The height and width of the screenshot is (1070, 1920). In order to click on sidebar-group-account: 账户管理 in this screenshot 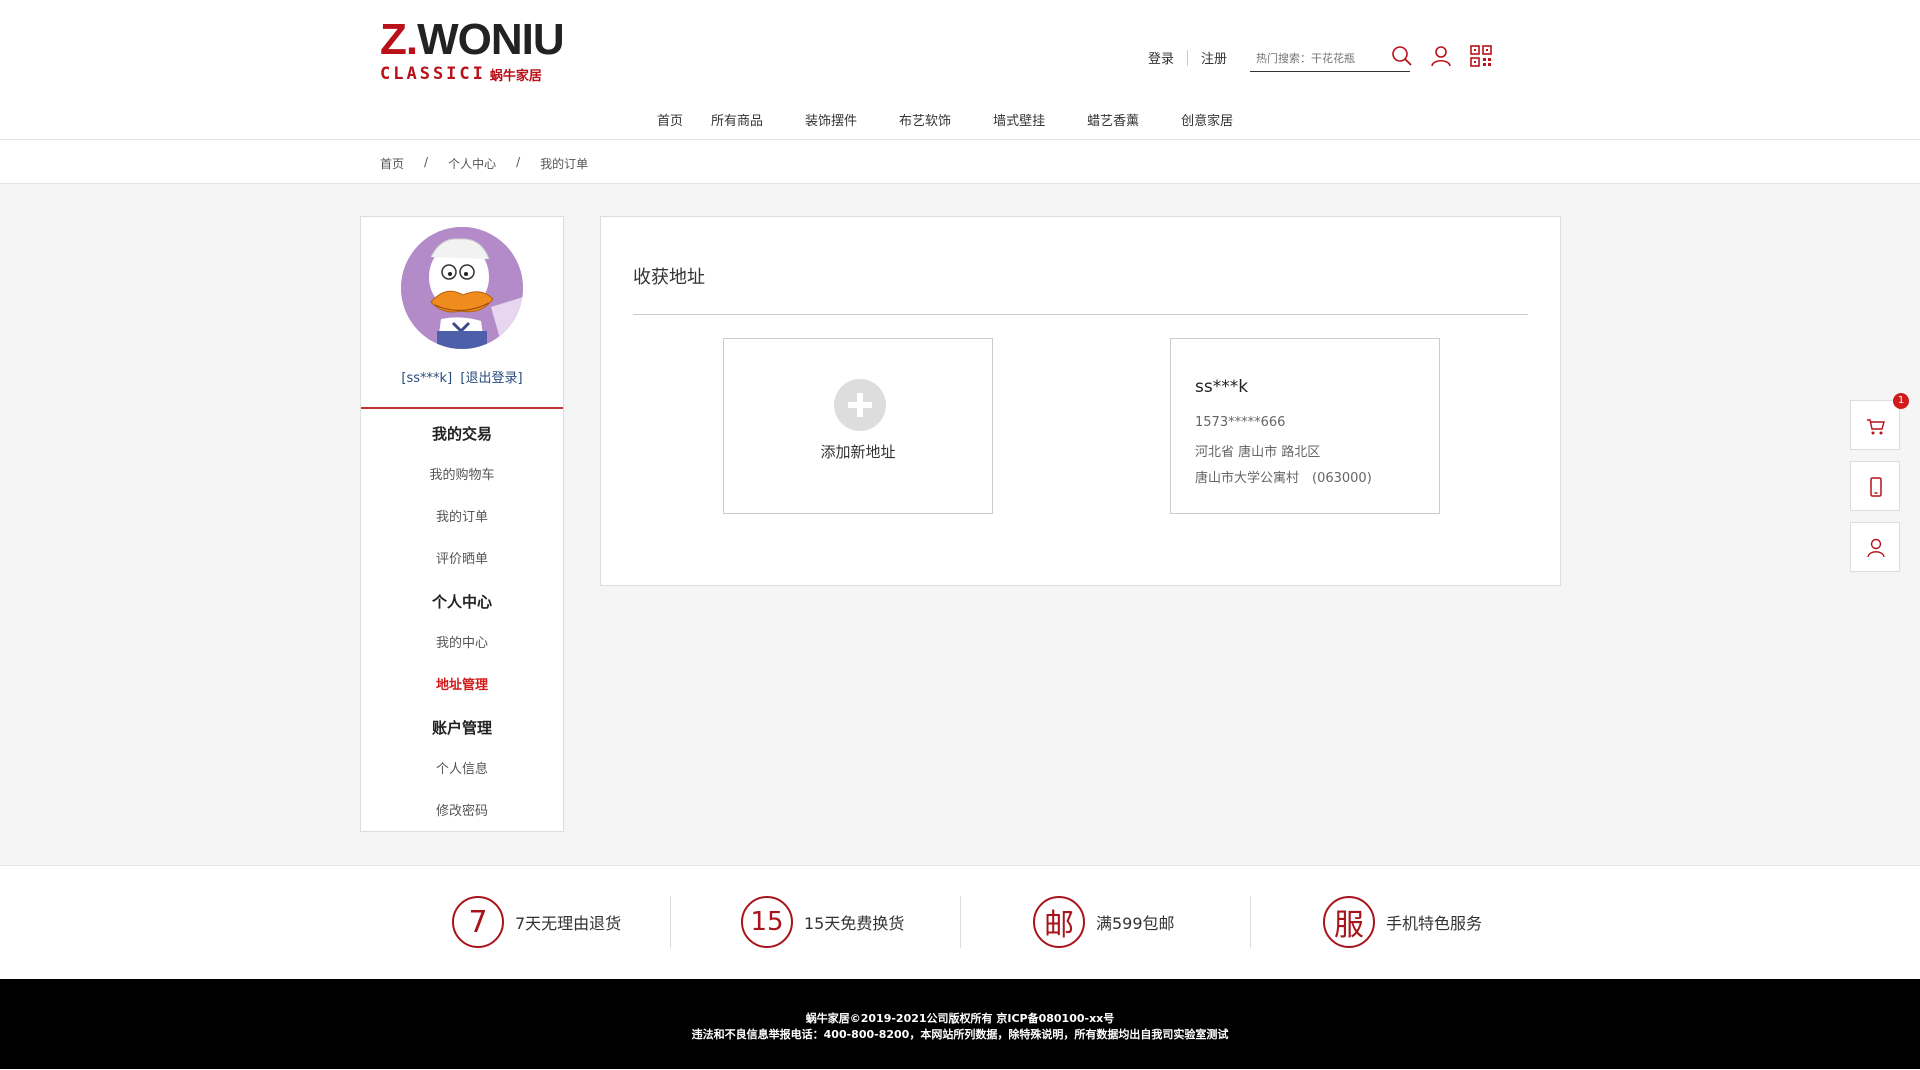, I will do `click(461, 728)`.